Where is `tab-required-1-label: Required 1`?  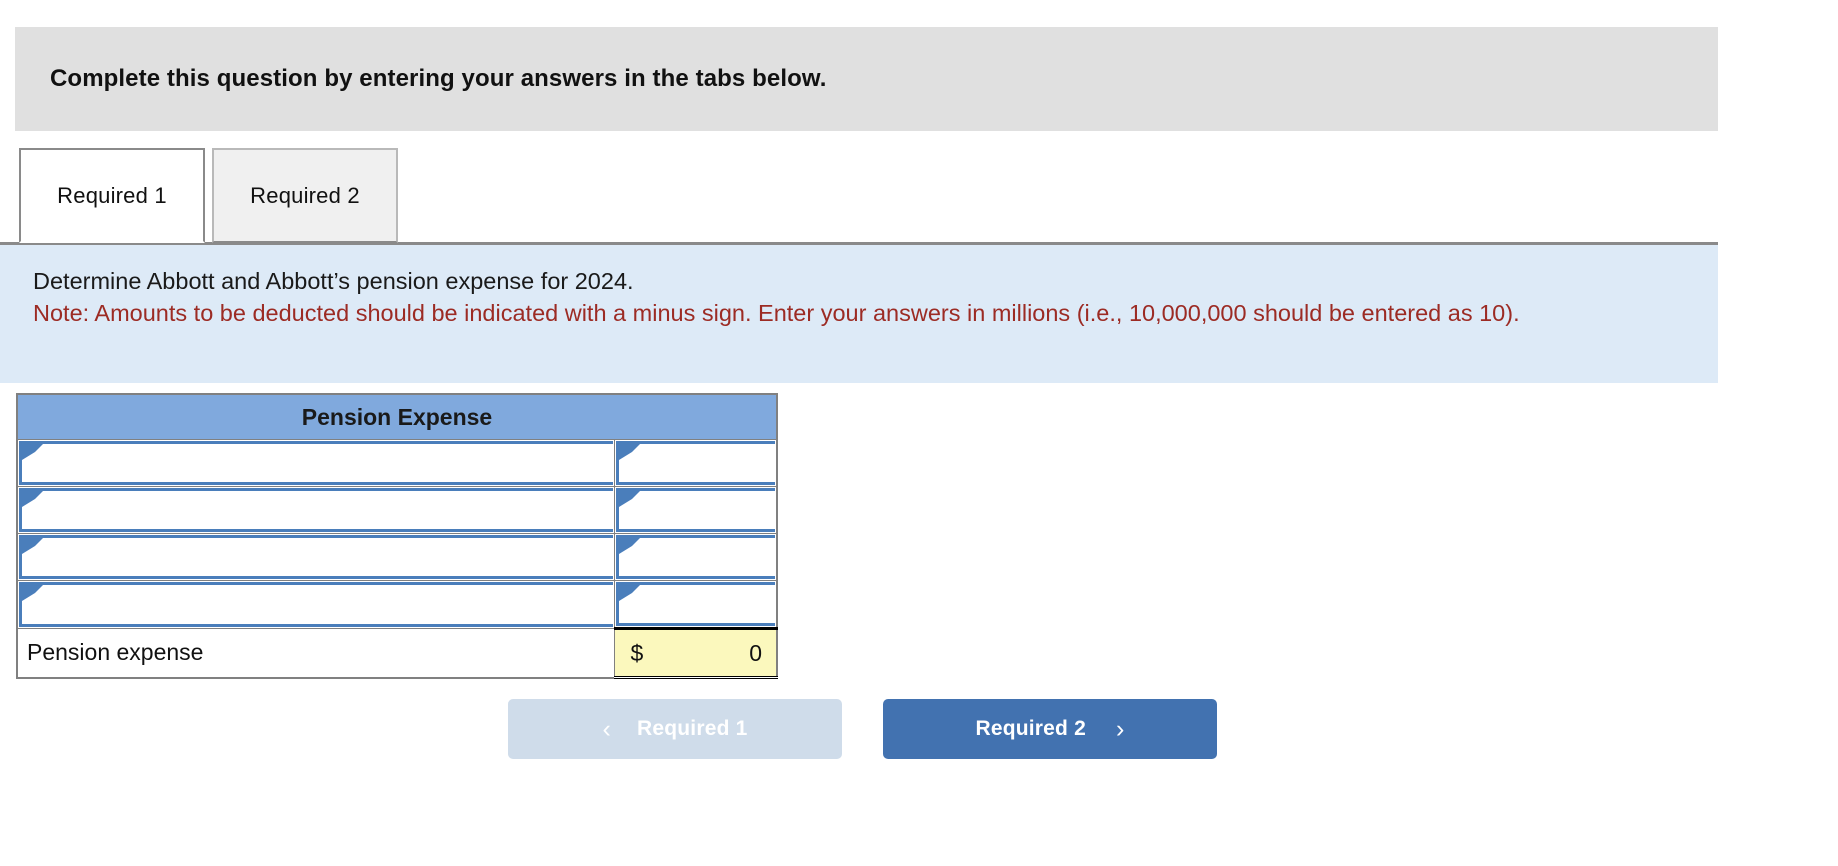 tab-required-1-label: Required 1 is located at coordinates (112, 195).